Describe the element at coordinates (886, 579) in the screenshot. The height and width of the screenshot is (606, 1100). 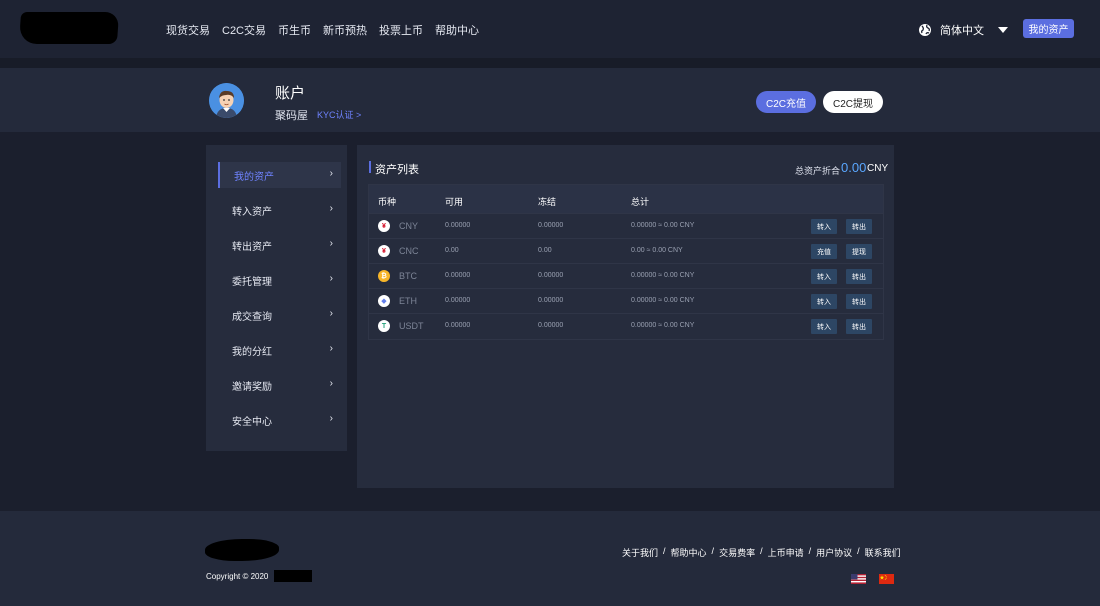
I see `cn-flag-icon` at that location.